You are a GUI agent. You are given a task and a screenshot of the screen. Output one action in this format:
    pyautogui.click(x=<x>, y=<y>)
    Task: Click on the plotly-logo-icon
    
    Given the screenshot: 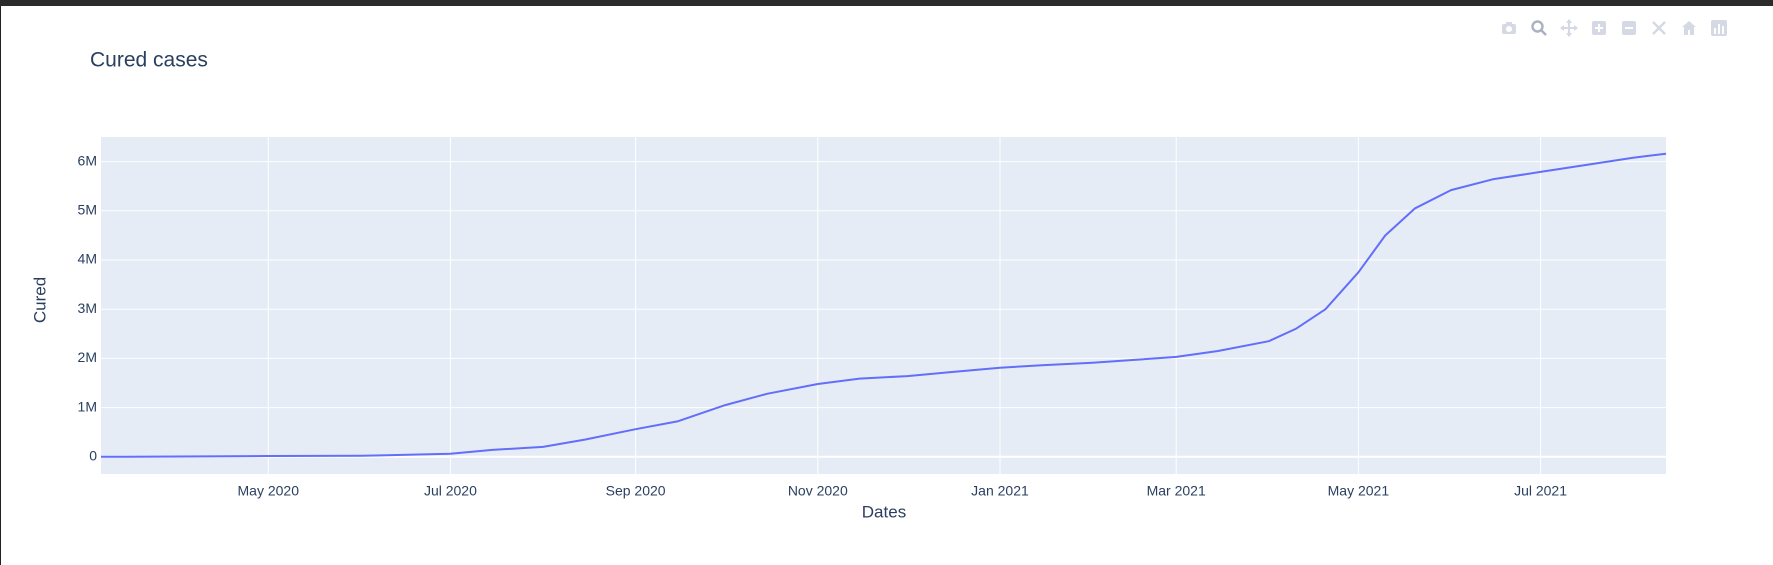 What is the action you would take?
    pyautogui.click(x=1719, y=28)
    